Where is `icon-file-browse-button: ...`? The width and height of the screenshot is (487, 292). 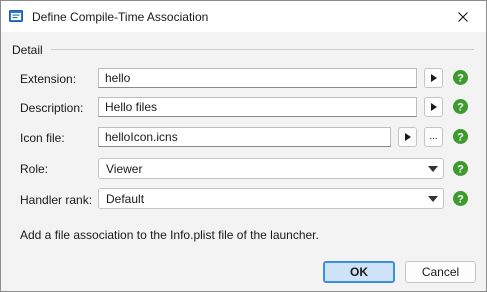 icon-file-browse-button: ... is located at coordinates (433, 137).